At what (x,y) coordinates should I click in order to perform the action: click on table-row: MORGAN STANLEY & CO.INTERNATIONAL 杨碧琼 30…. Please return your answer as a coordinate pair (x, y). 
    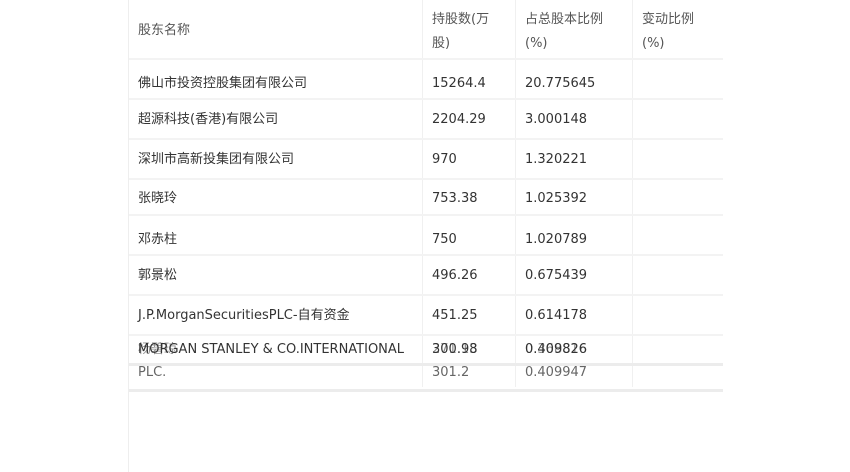
    Looking at the image, I should click on (426, 351).